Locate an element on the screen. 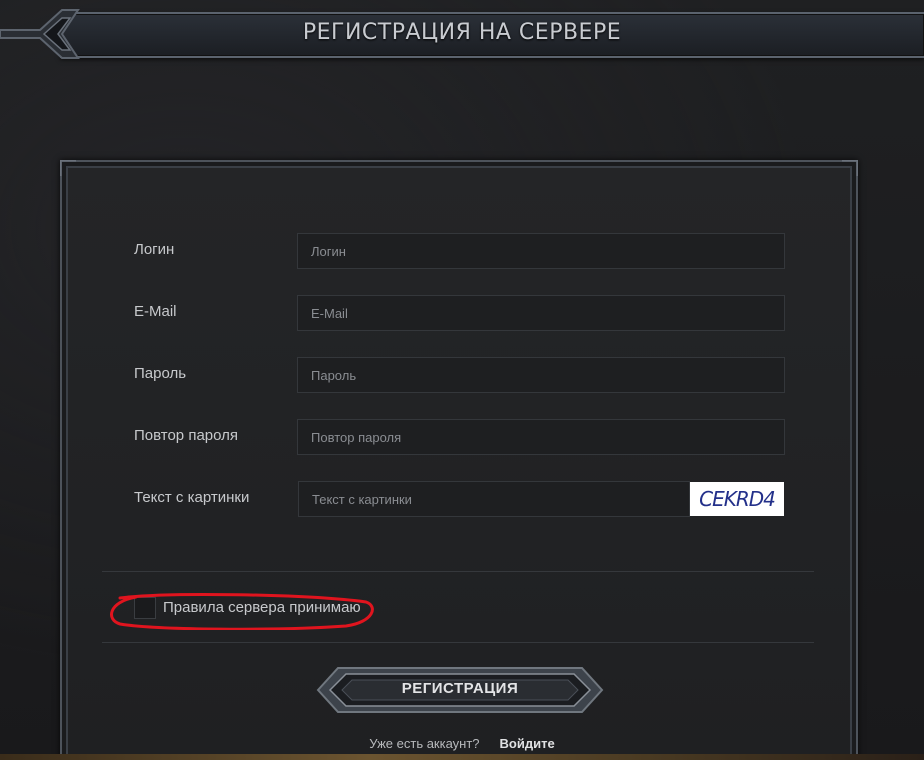 This screenshot has height=760, width=924. password-input is located at coordinates (541, 375).